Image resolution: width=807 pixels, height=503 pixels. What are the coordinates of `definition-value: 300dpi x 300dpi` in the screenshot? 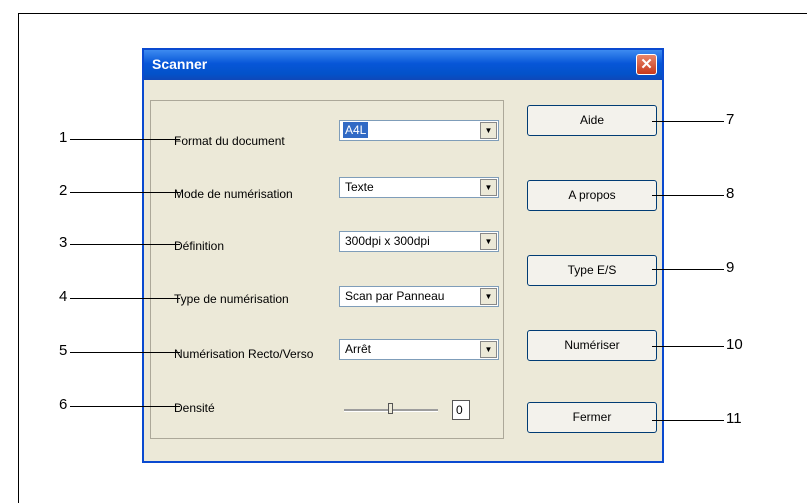 It's located at (387, 241).